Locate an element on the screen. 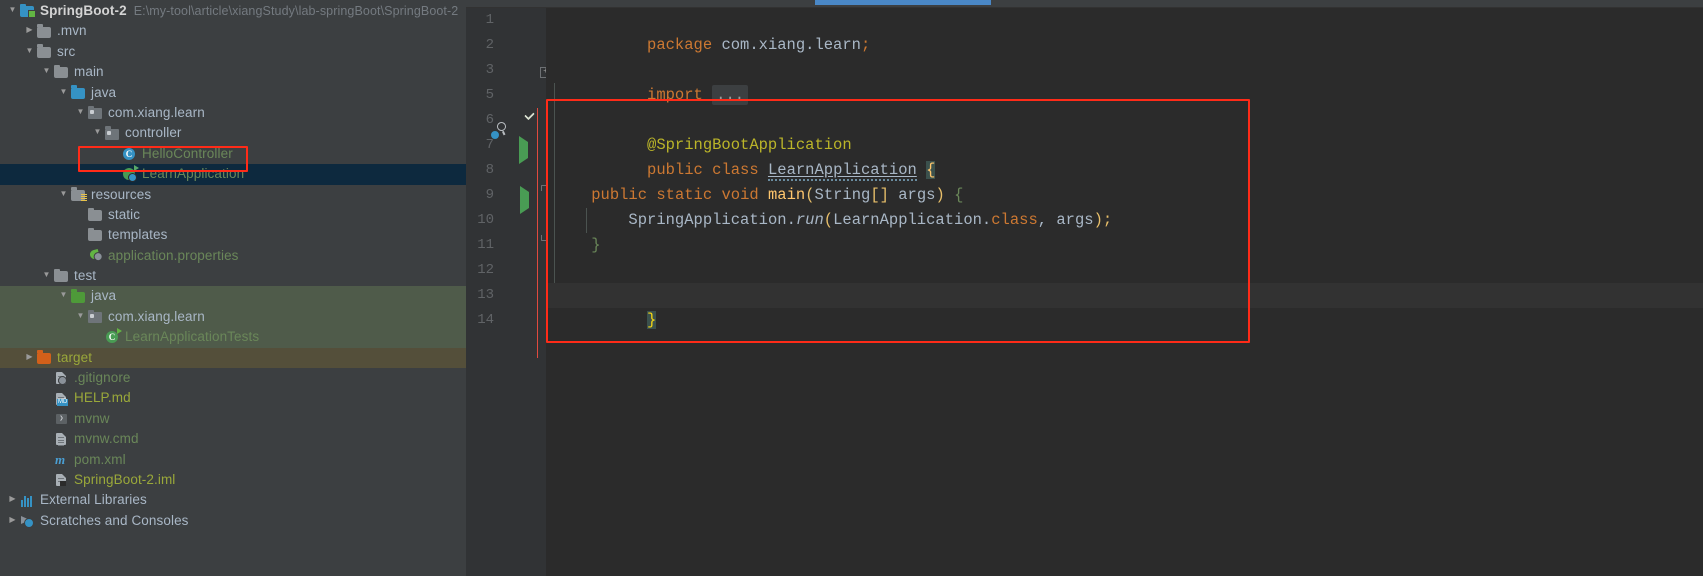 The image size is (1703, 576). editor-gutter: 123+567891011121314 is located at coordinates (508, 292).